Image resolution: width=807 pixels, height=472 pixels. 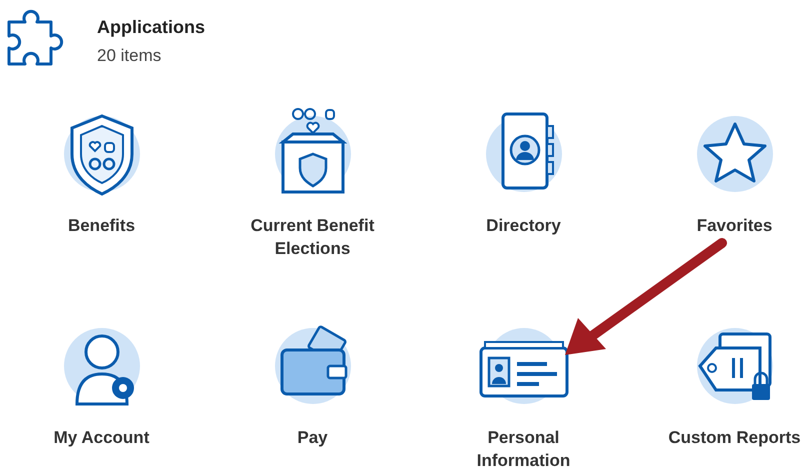 What do you see at coordinates (129, 56) in the screenshot?
I see `item-count: 20 items` at bounding box center [129, 56].